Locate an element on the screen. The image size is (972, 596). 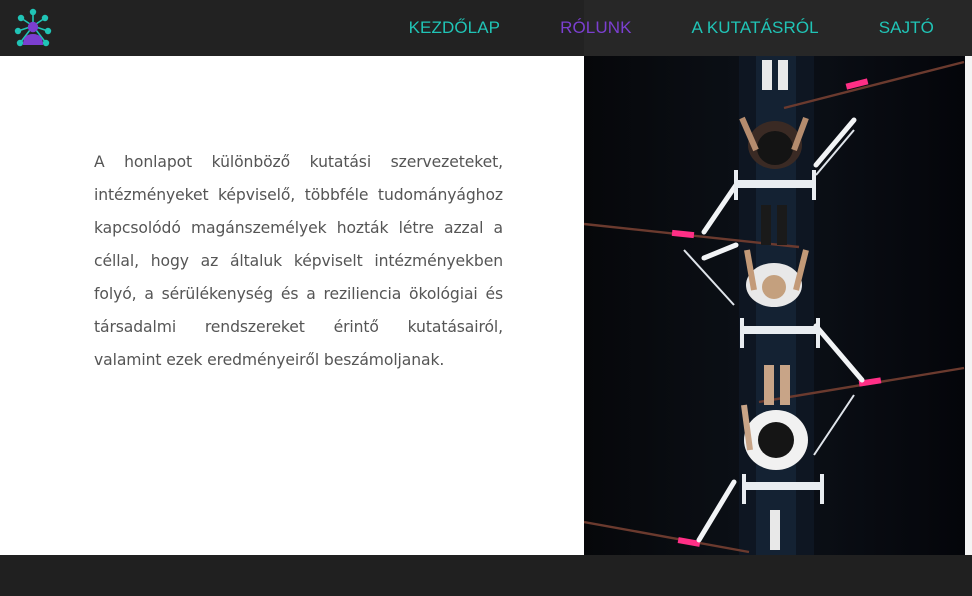
nav-link-rolunk: RÓLUNK is located at coordinates (595, 28).